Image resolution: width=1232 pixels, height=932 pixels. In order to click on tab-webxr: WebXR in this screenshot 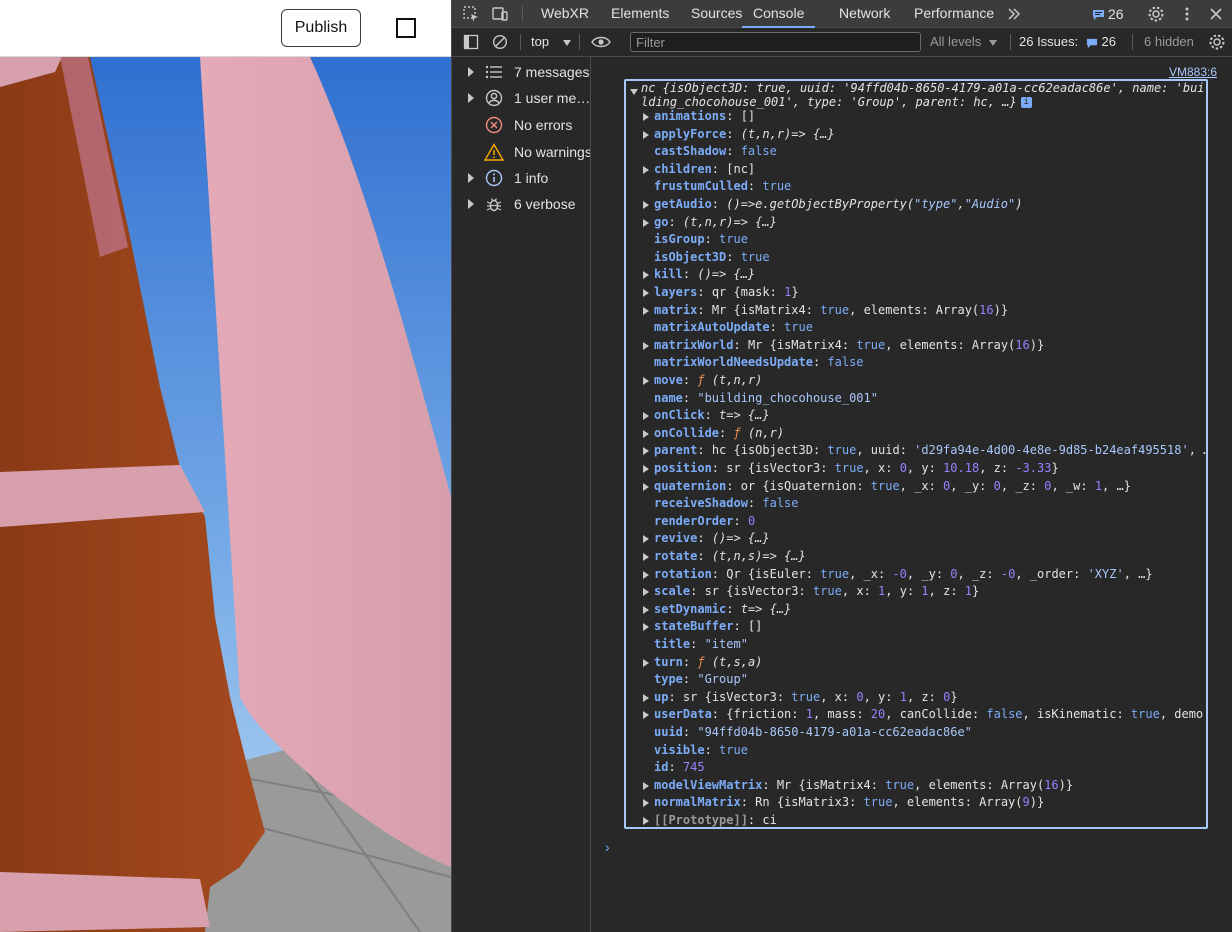, I will do `click(565, 14)`.